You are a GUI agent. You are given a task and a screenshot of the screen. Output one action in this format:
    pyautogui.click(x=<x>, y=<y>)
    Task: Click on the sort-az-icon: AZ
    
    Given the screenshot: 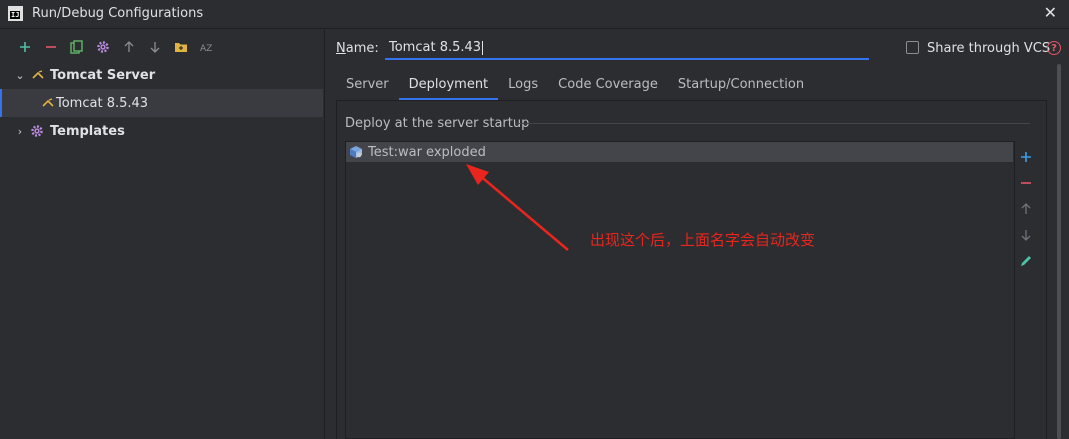 What is the action you would take?
    pyautogui.click(x=207, y=47)
    